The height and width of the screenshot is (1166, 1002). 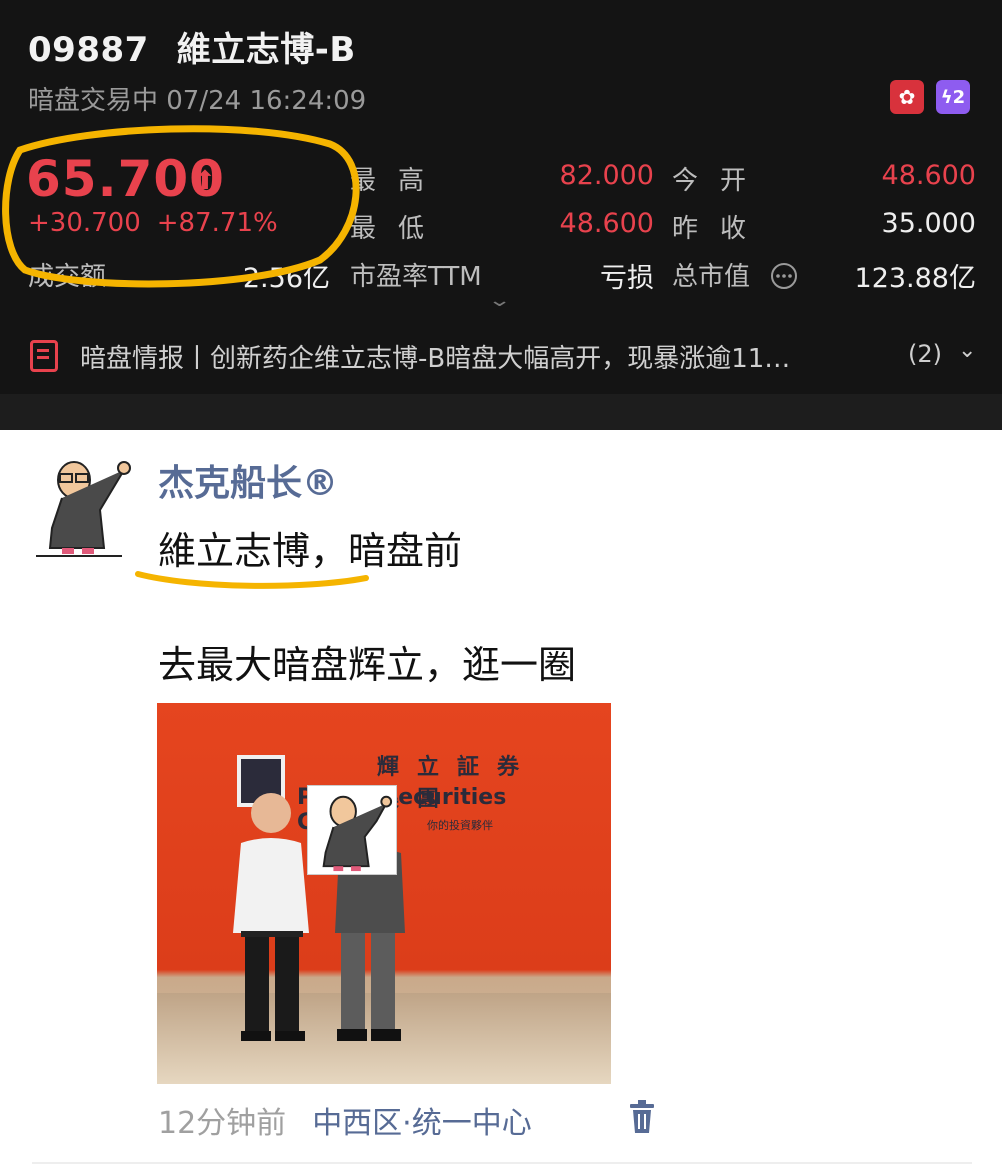 What do you see at coordinates (711, 277) in the screenshot?
I see `mktcap-label: 总市值` at bounding box center [711, 277].